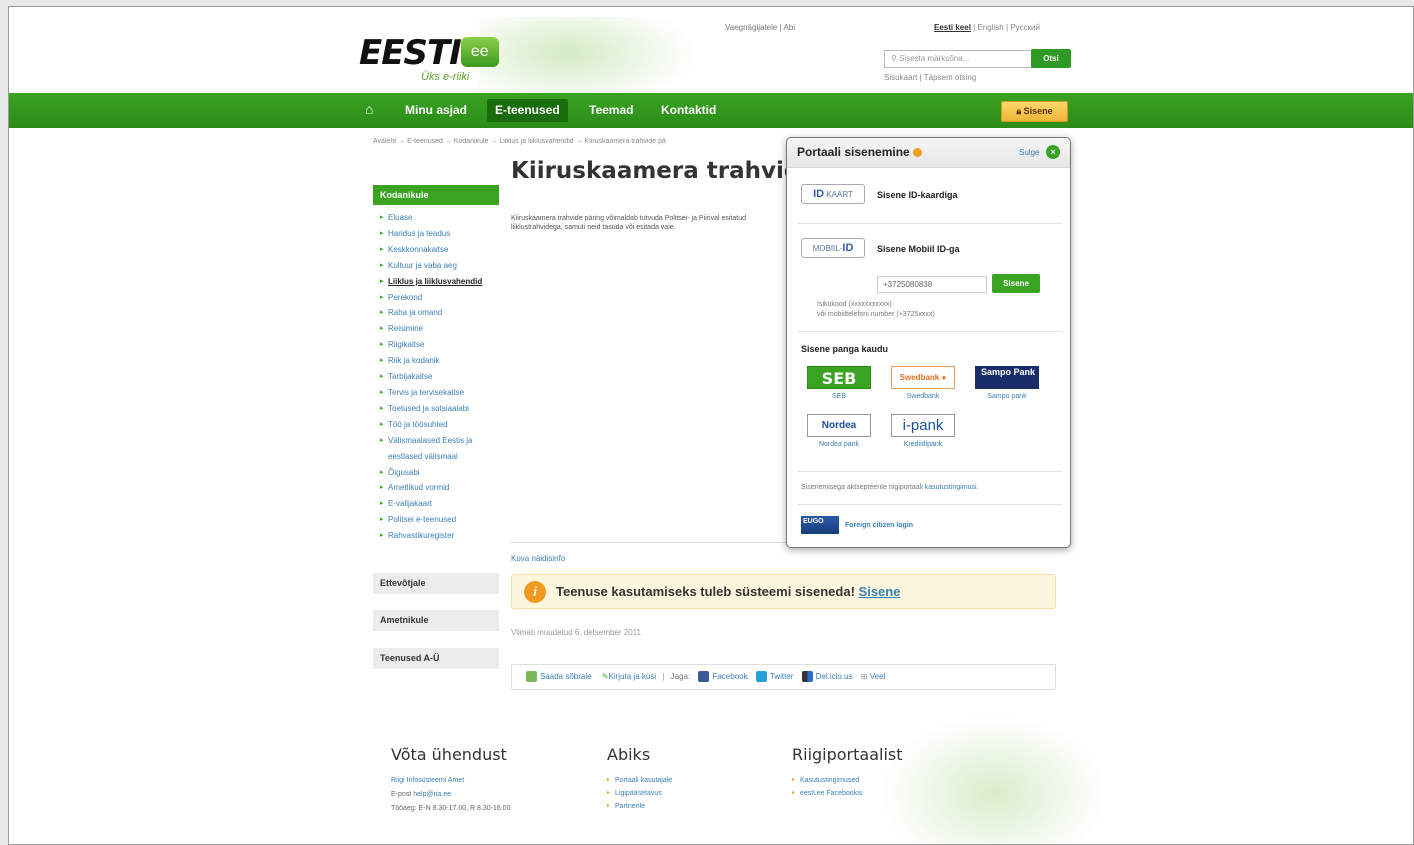 The height and width of the screenshot is (845, 1414). I want to click on sidebar-heading: Kodanikule, so click(436, 195).